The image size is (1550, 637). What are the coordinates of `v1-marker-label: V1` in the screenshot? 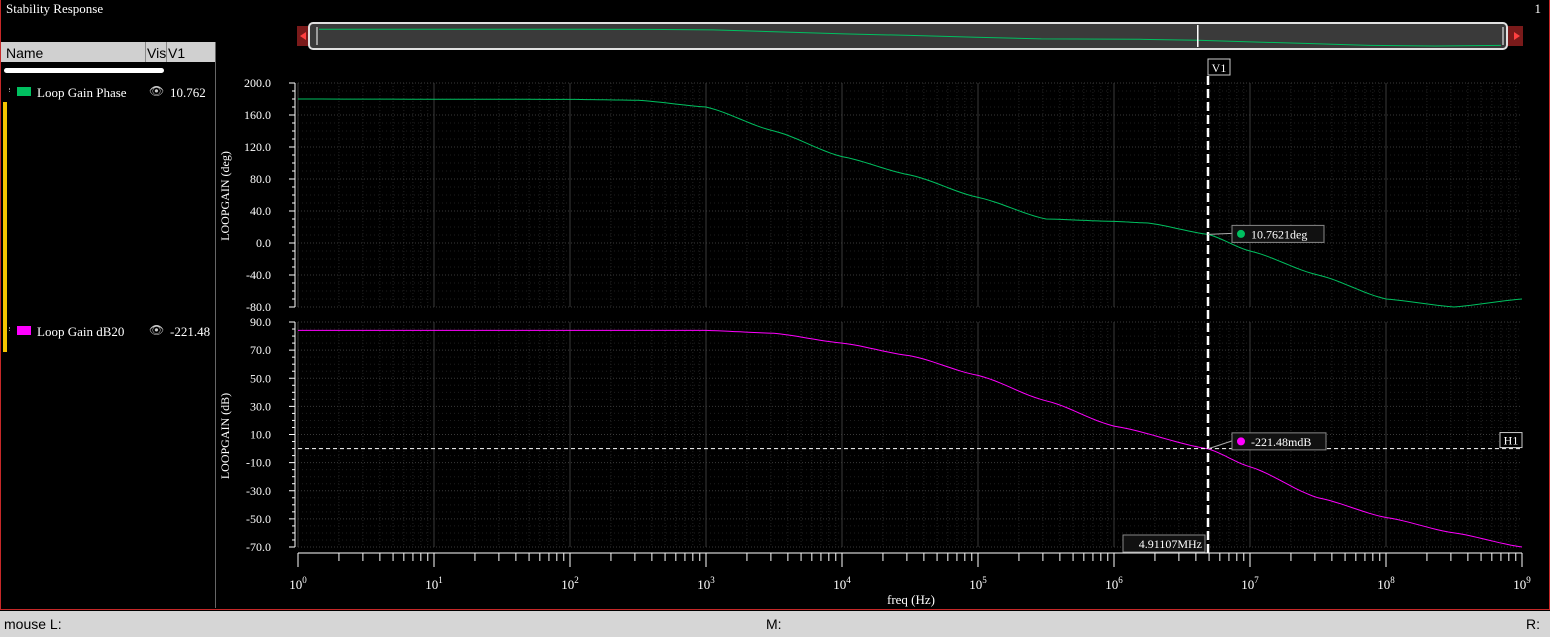 It's located at (1219, 68).